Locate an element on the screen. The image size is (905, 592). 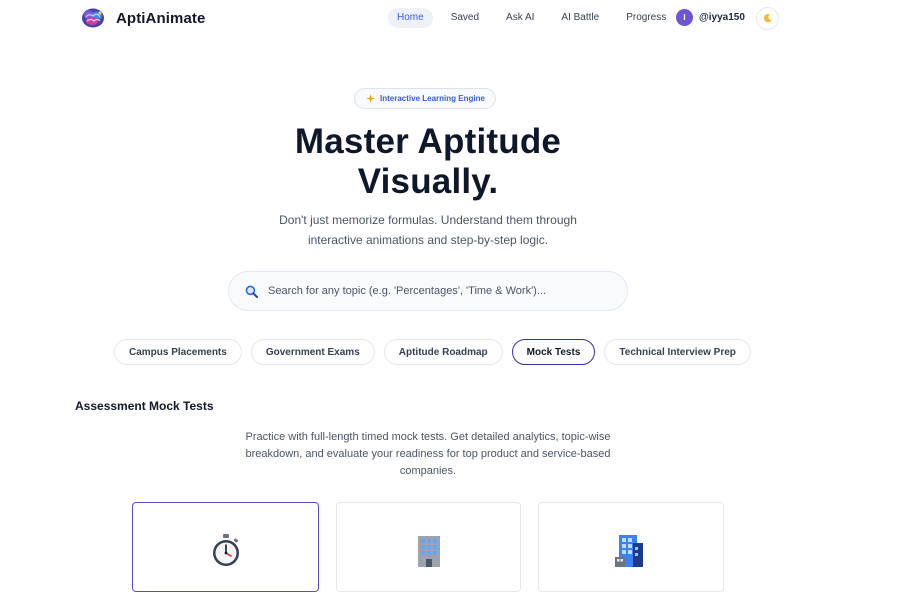
section-title: Assessment Mock Tests is located at coordinates (144, 406).